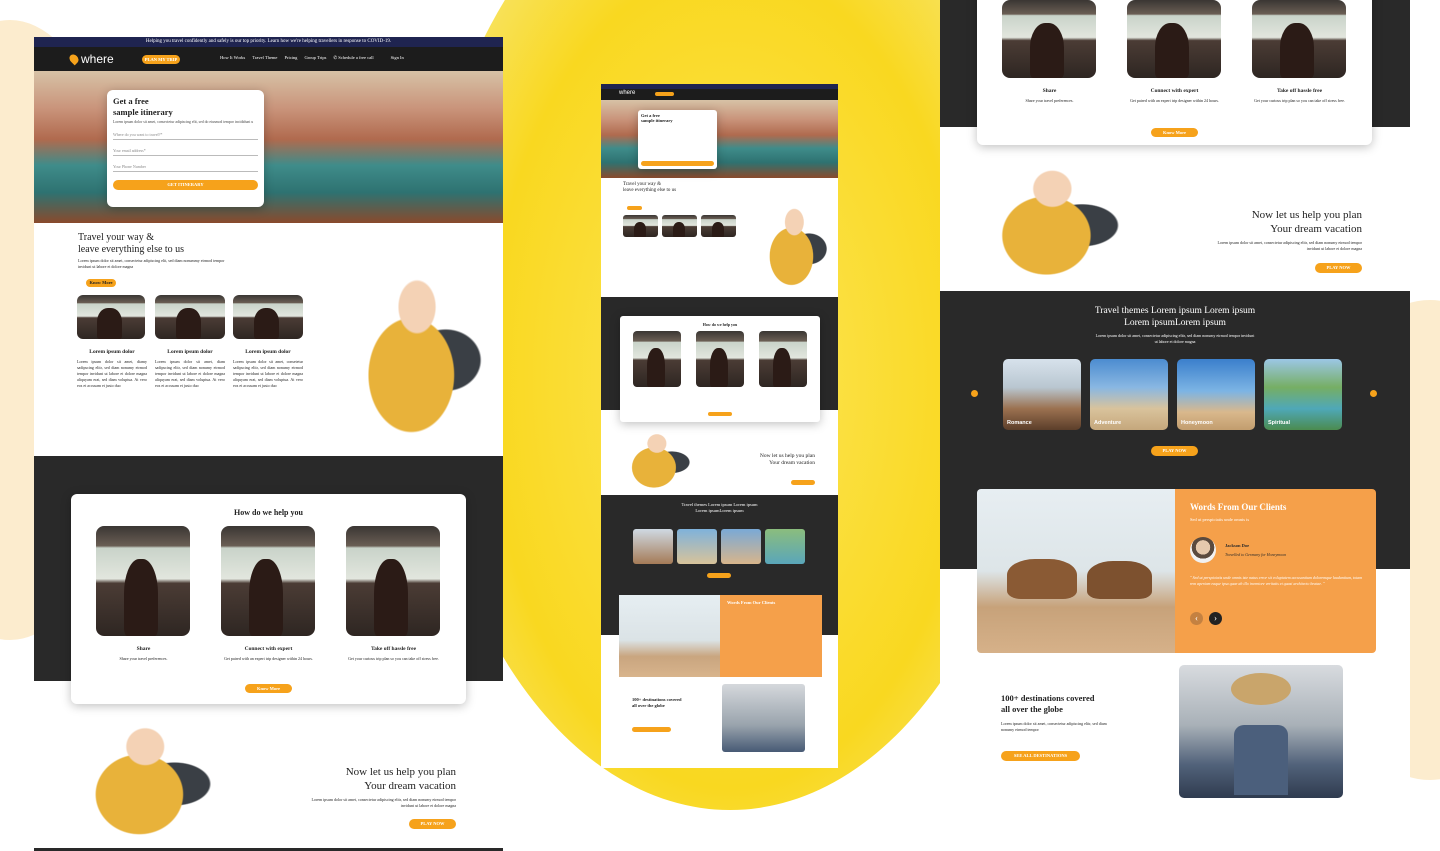 The width and height of the screenshot is (1440, 851). Describe the element at coordinates (1042, 218) in the screenshot. I see `right-pointing-girl-image` at that location.